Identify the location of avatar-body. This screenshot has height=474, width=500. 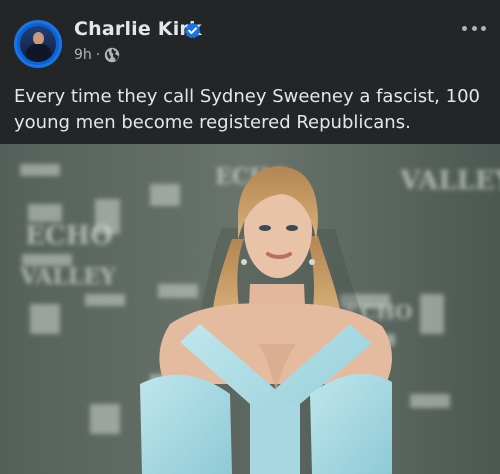
(38, 53).